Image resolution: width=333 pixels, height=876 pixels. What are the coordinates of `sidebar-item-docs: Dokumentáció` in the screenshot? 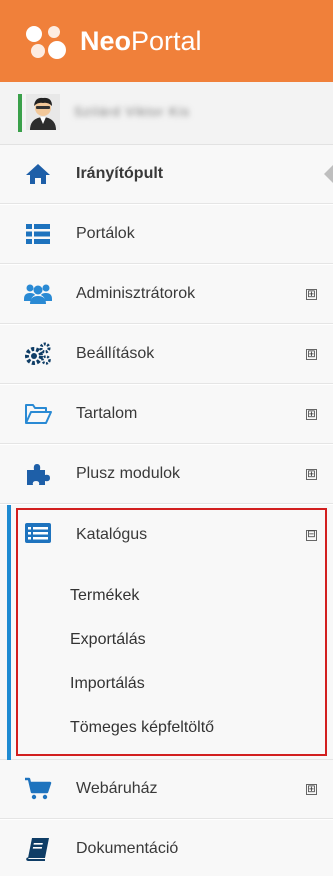 It's located at (166, 848).